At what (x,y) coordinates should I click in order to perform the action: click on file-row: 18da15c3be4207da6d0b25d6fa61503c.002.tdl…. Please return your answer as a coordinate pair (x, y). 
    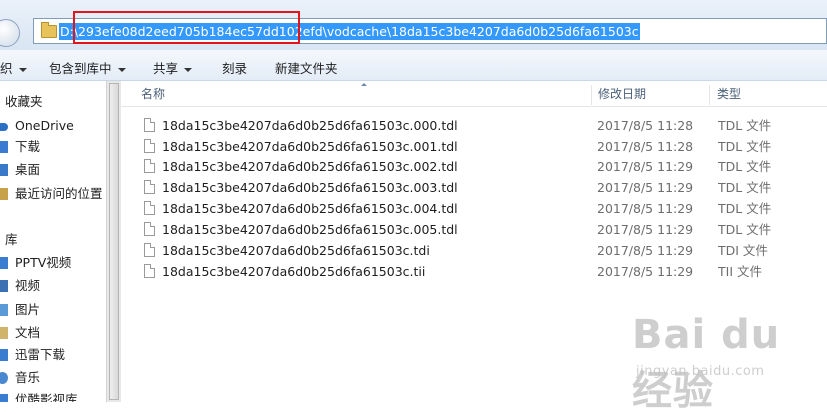
    Looking at the image, I should click on (481, 167).